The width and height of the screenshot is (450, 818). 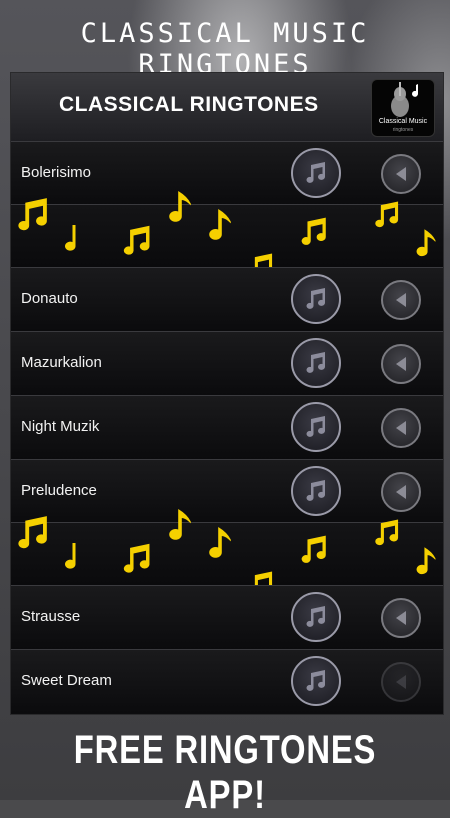 I want to click on ringtone-row: Mazurkalion, so click(x=227, y=363).